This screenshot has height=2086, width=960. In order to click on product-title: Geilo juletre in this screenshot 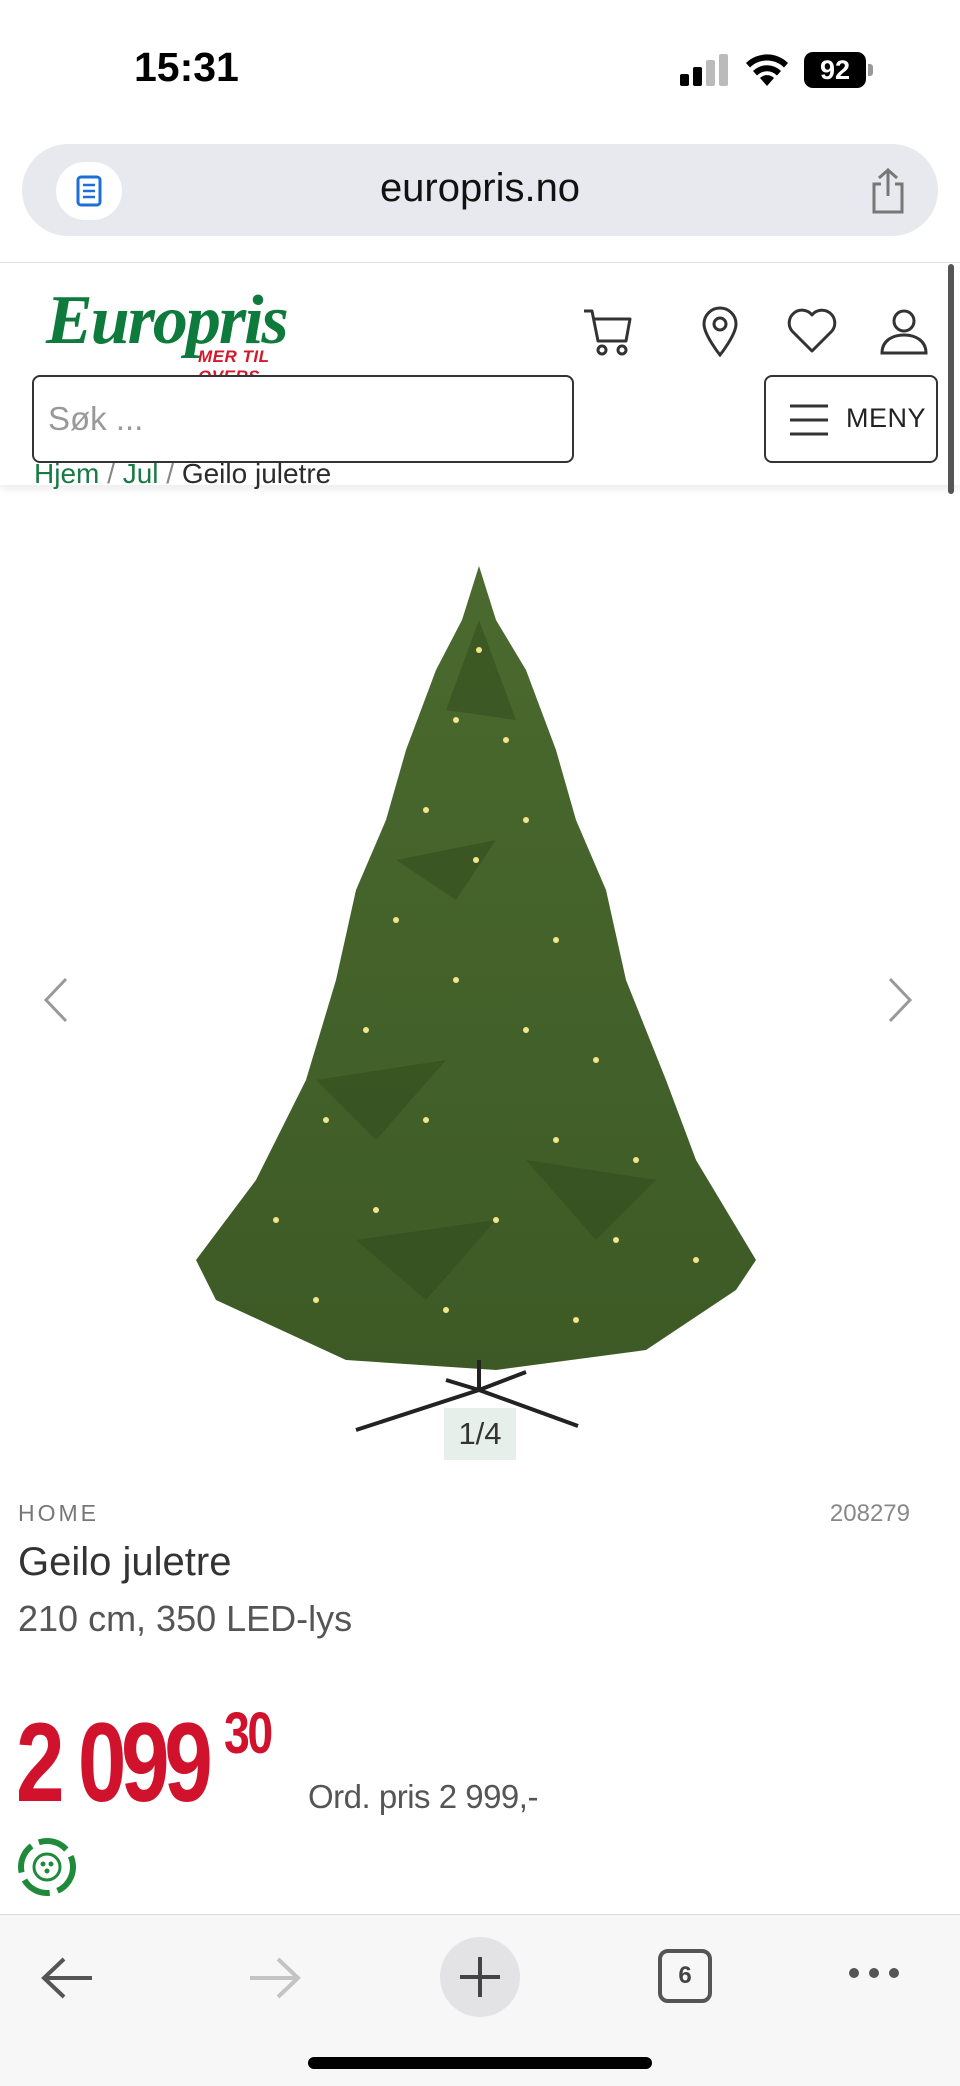, I will do `click(125, 1562)`.